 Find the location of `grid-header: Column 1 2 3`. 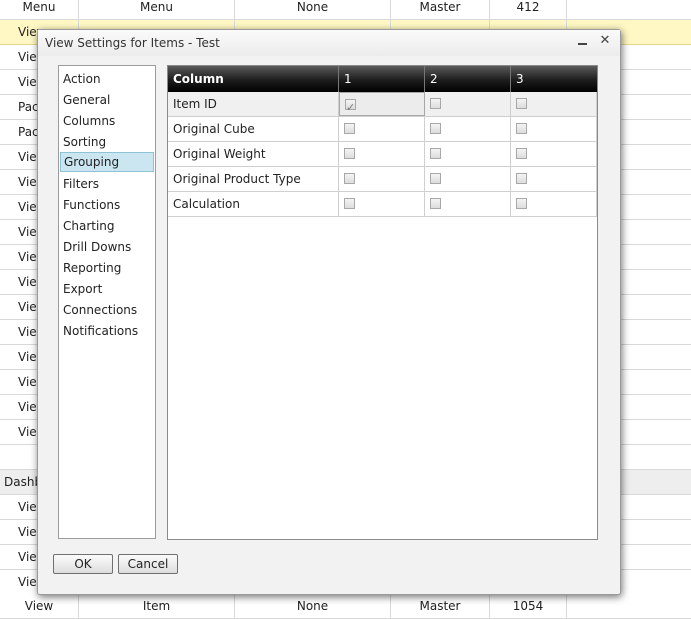

grid-header: Column 1 2 3 is located at coordinates (382, 79).